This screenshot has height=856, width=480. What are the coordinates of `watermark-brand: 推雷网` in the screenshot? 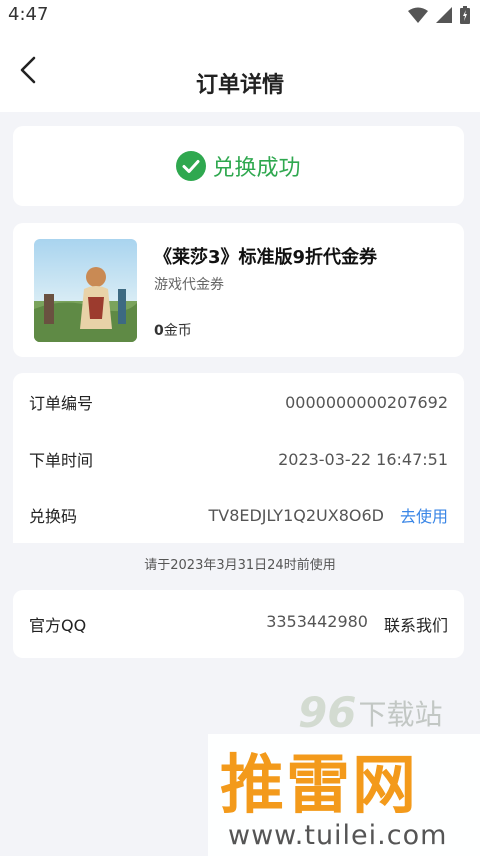 It's located at (319, 786).